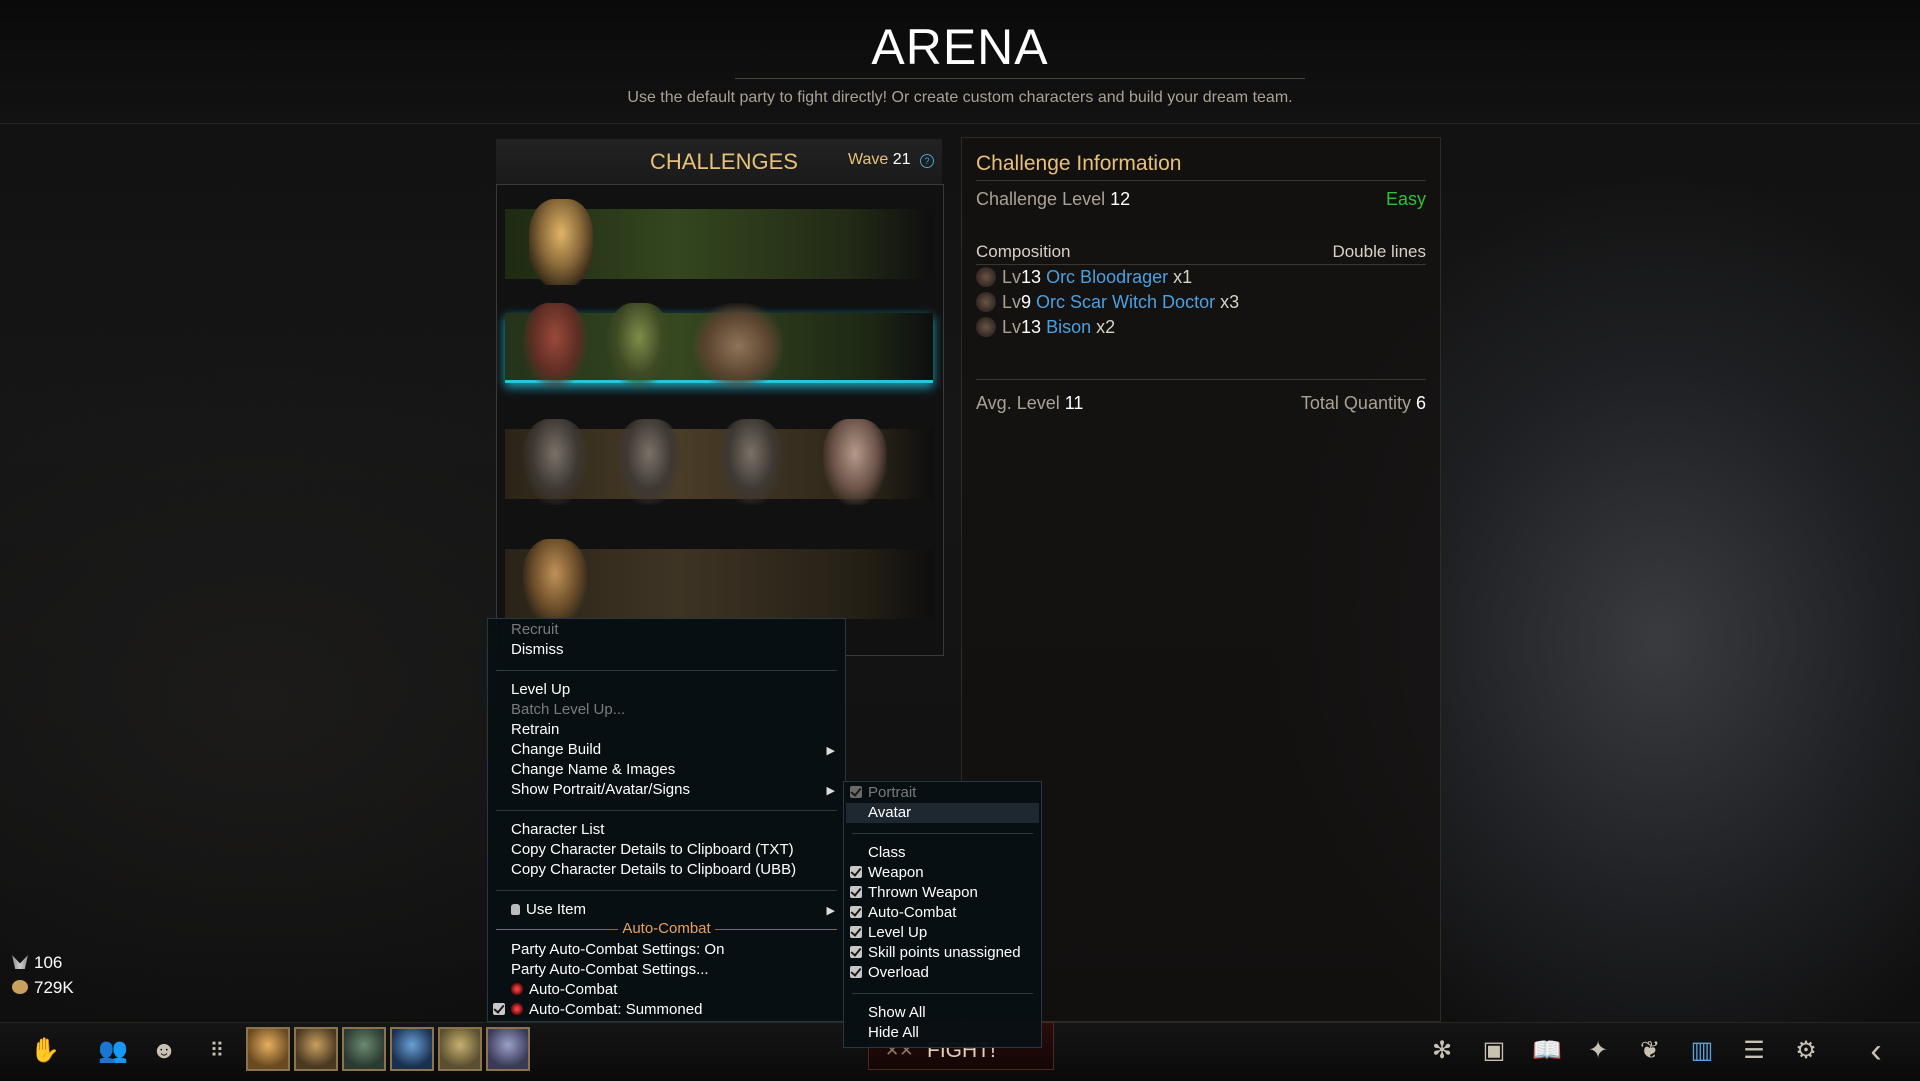 This screenshot has height=1081, width=1920. Describe the element at coordinates (1876, 1051) in the screenshot. I see `back-arrow-icon: ‹` at that location.